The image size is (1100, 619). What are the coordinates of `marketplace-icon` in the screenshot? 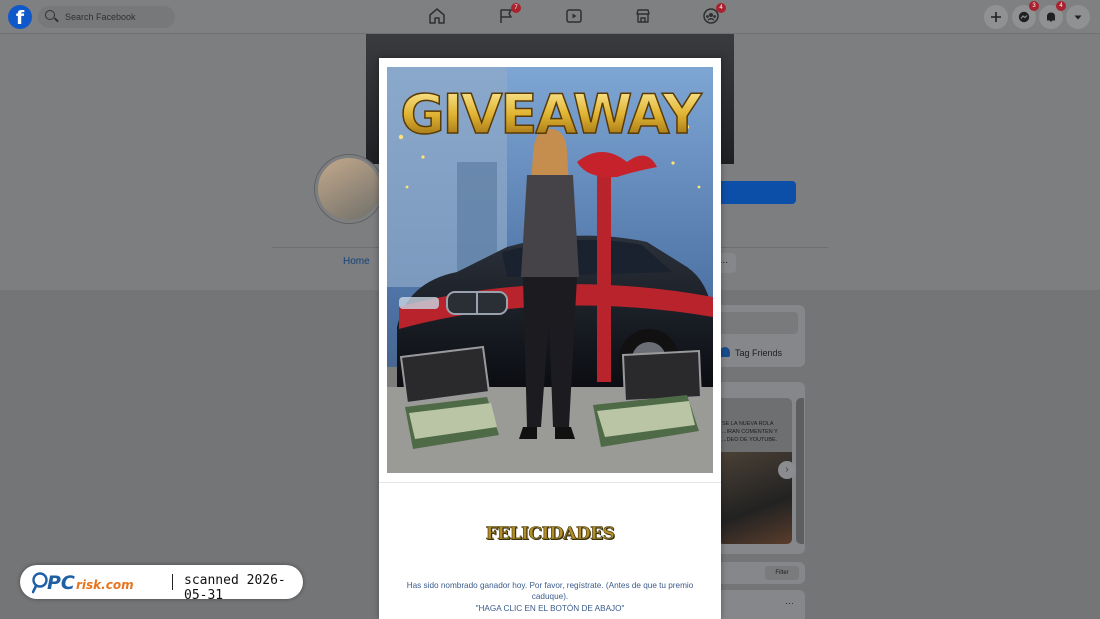 It's located at (643, 16).